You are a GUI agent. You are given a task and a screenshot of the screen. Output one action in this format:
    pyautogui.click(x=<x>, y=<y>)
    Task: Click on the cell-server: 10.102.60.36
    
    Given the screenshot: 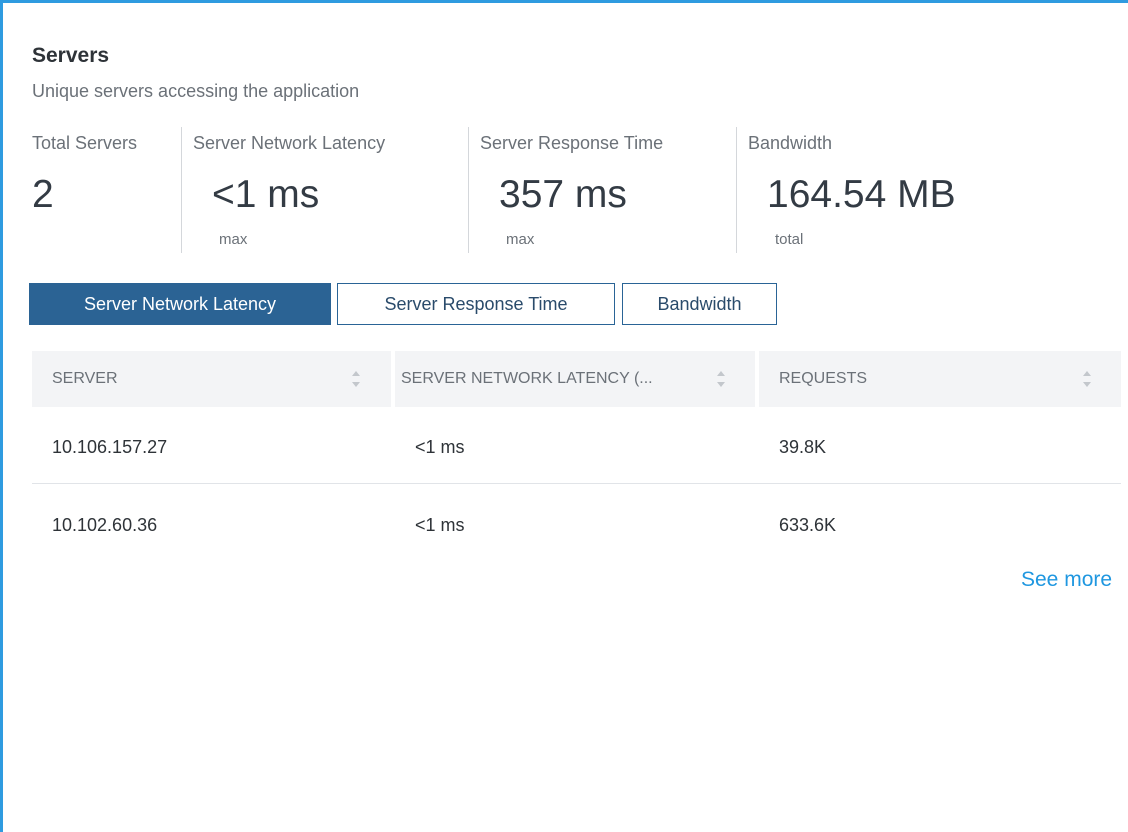 What is the action you would take?
    pyautogui.click(x=105, y=525)
    